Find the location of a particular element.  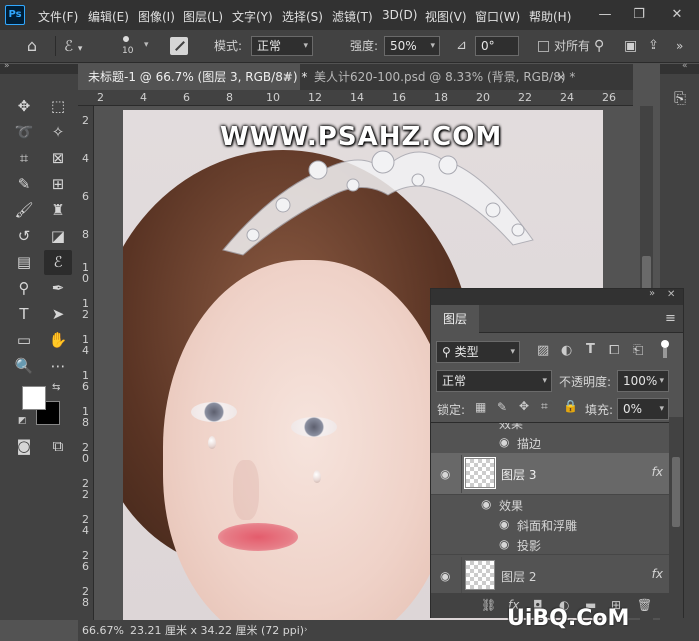

collapse-icon: « is located at coordinates (685, 66).